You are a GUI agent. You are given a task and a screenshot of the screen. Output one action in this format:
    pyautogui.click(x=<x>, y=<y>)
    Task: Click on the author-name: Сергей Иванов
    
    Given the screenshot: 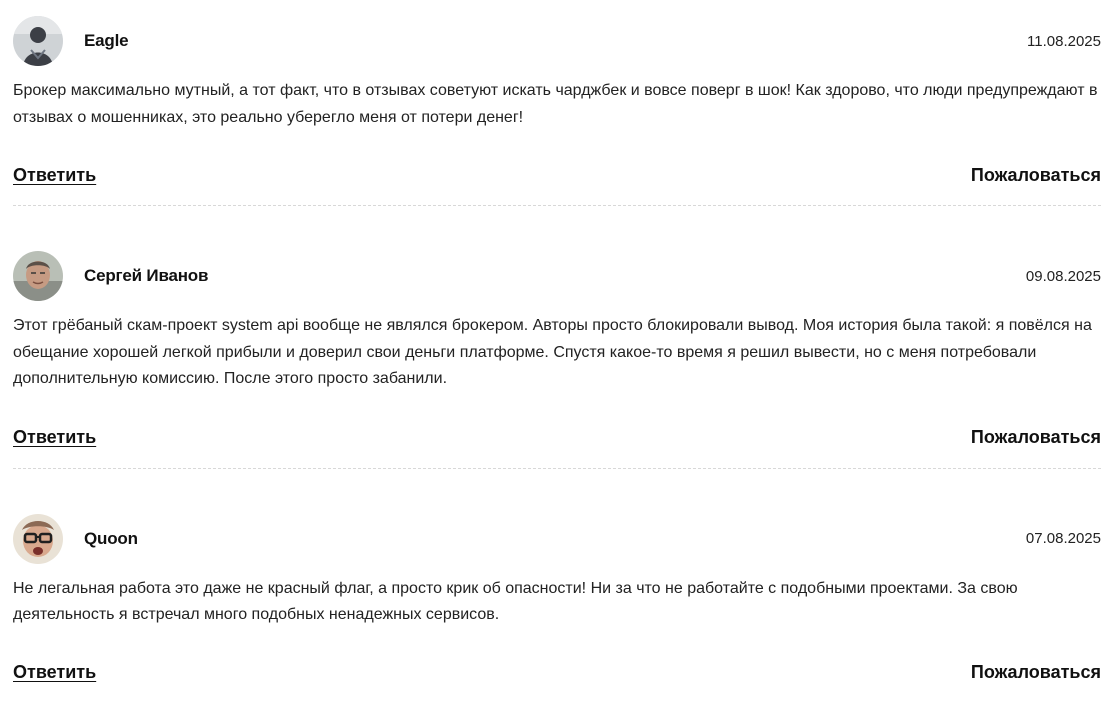 What is the action you would take?
    pyautogui.click(x=146, y=275)
    